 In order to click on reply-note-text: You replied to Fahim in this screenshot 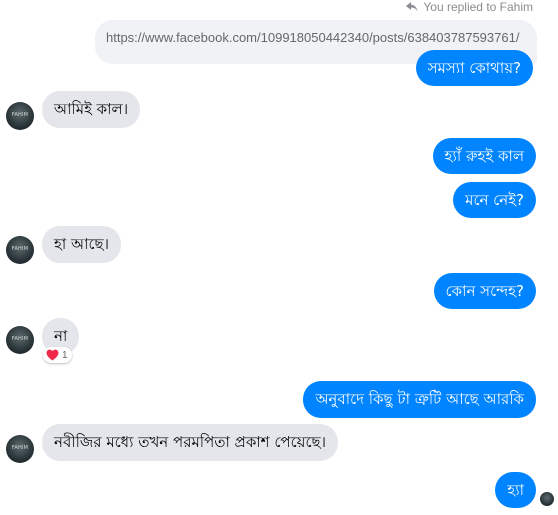, I will do `click(478, 7)`.